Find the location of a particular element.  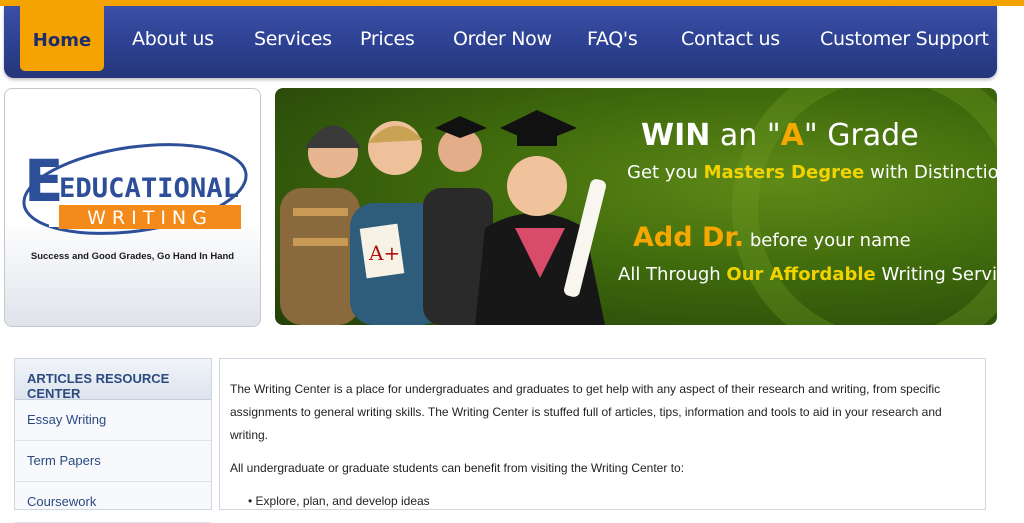

nav-home-label: Home is located at coordinates (62, 40).